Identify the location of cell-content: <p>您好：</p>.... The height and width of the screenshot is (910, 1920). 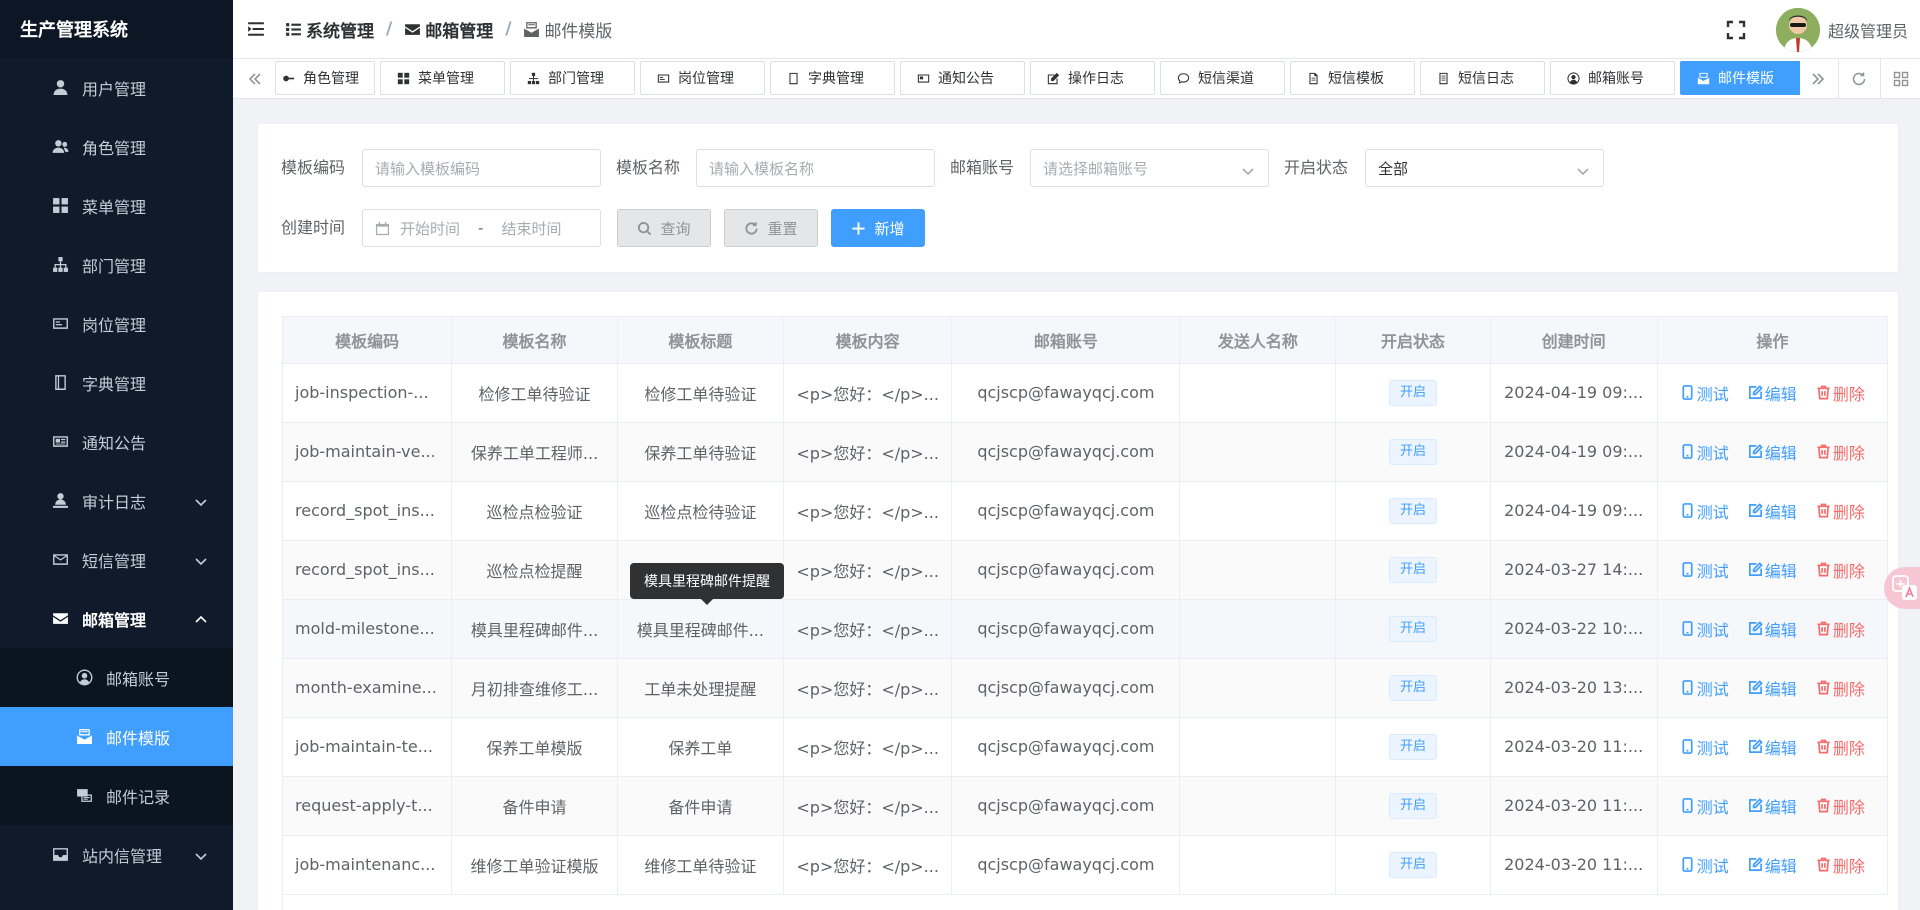
(868, 511).